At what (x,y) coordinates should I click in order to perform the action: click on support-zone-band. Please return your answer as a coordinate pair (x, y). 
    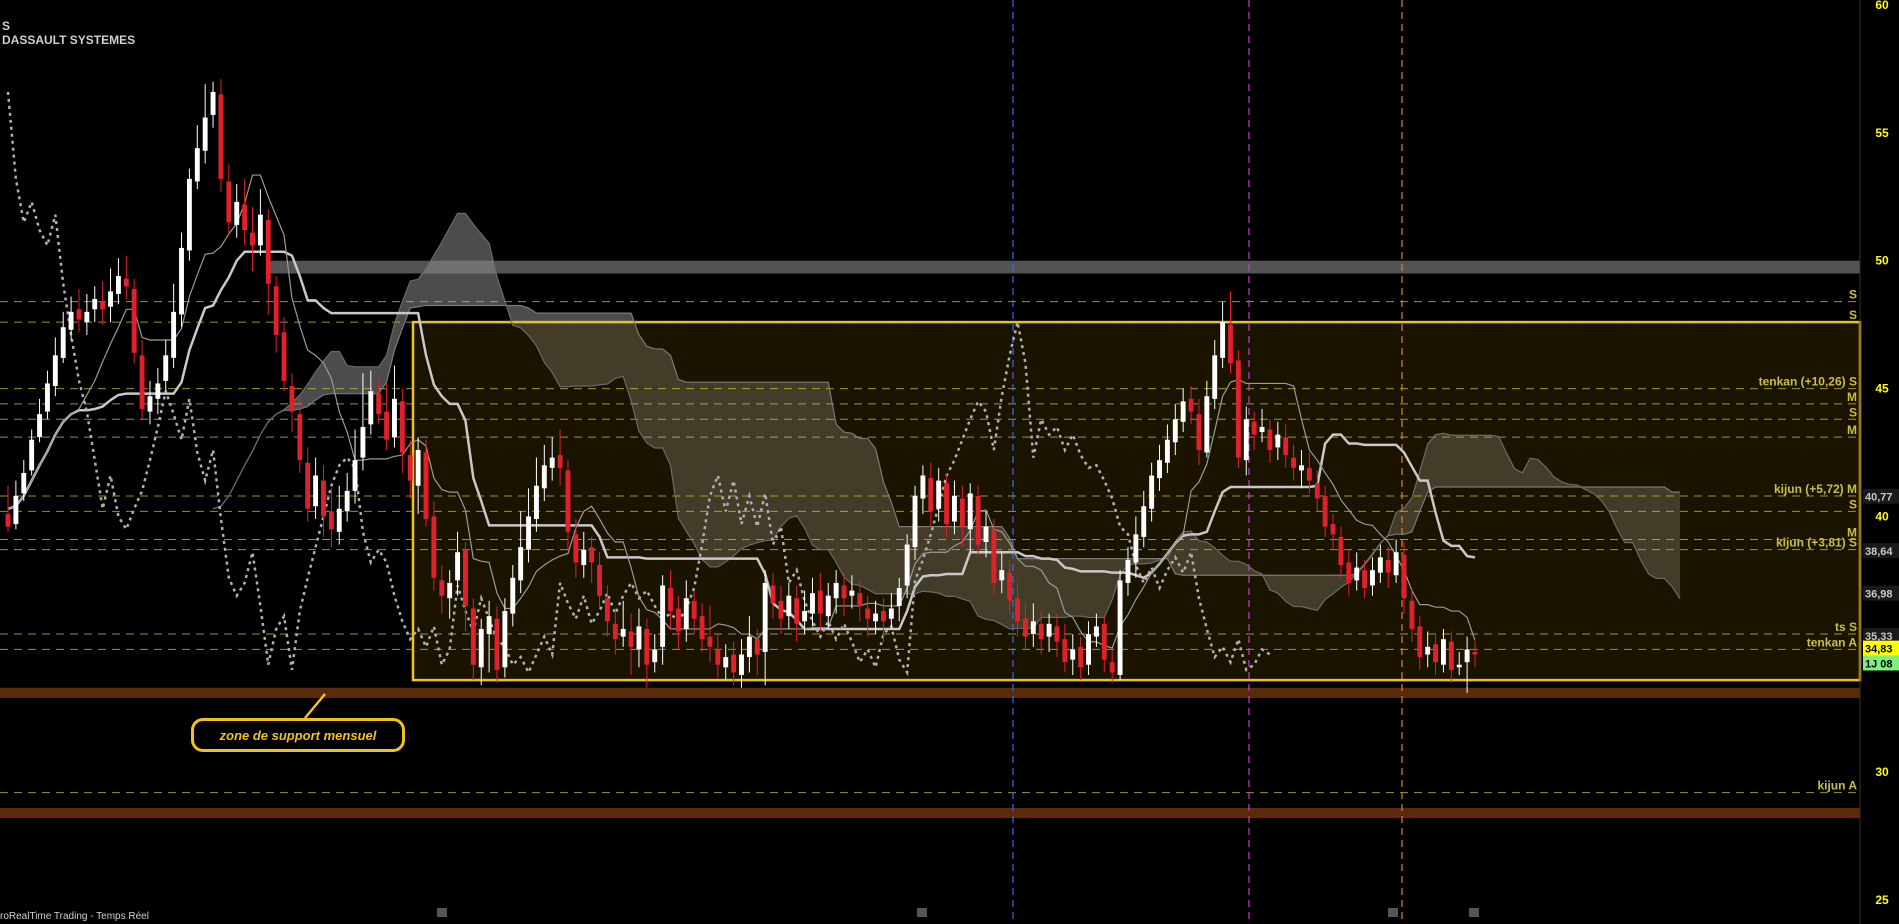
    Looking at the image, I should click on (930, 813).